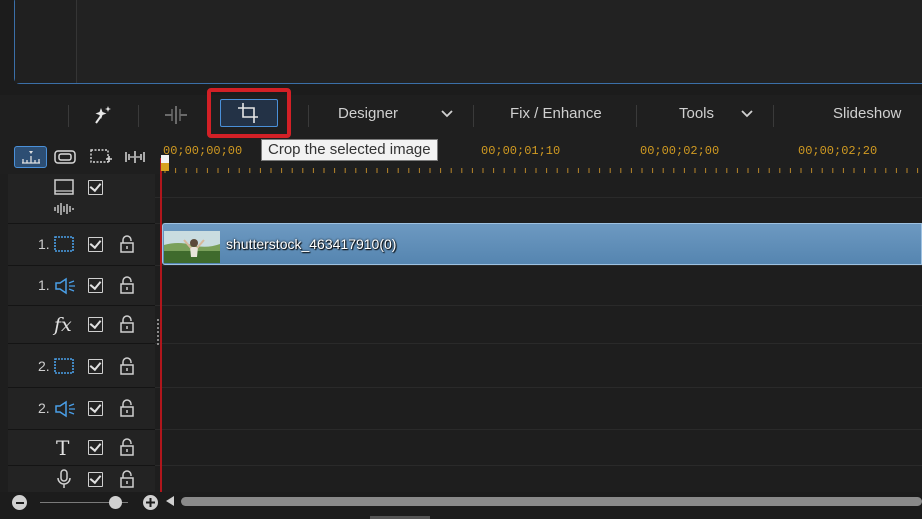 The width and height of the screenshot is (922, 519). Describe the element at coordinates (311, 244) in the screenshot. I see `clip-name: shutterstock_463417910(0)` at that location.